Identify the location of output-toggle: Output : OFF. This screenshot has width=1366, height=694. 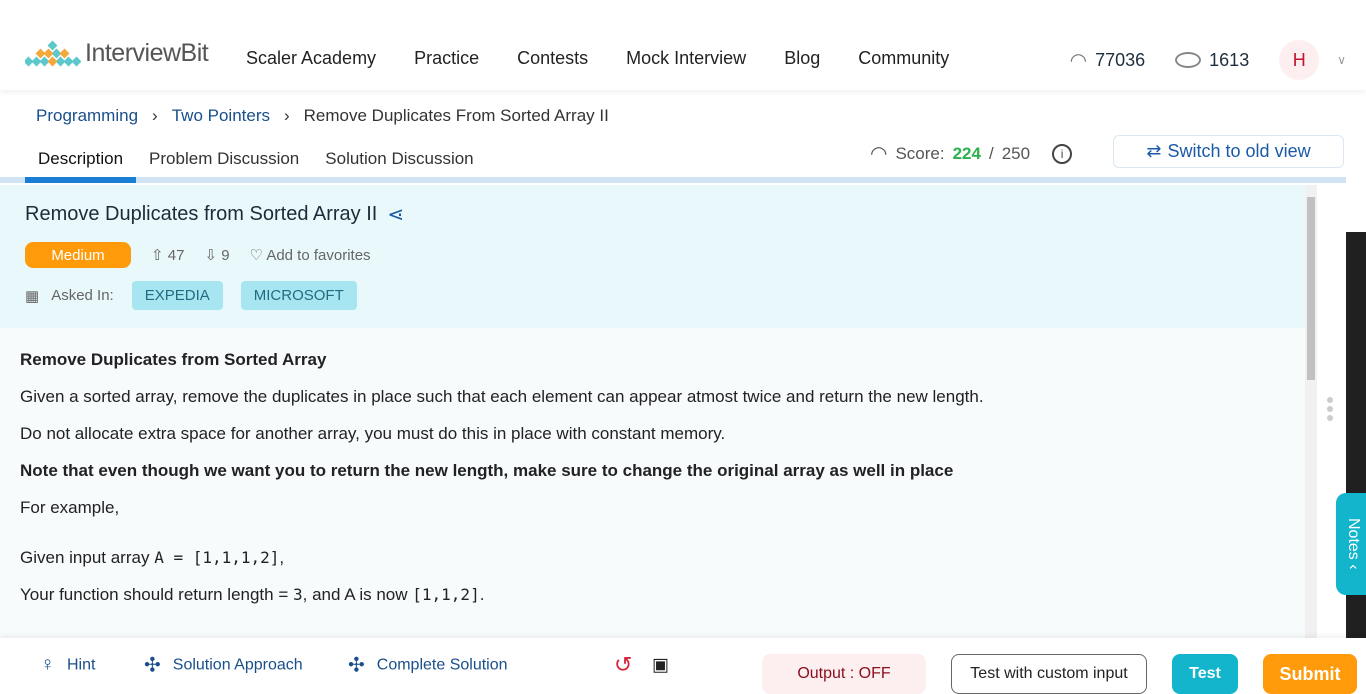
(844, 674).